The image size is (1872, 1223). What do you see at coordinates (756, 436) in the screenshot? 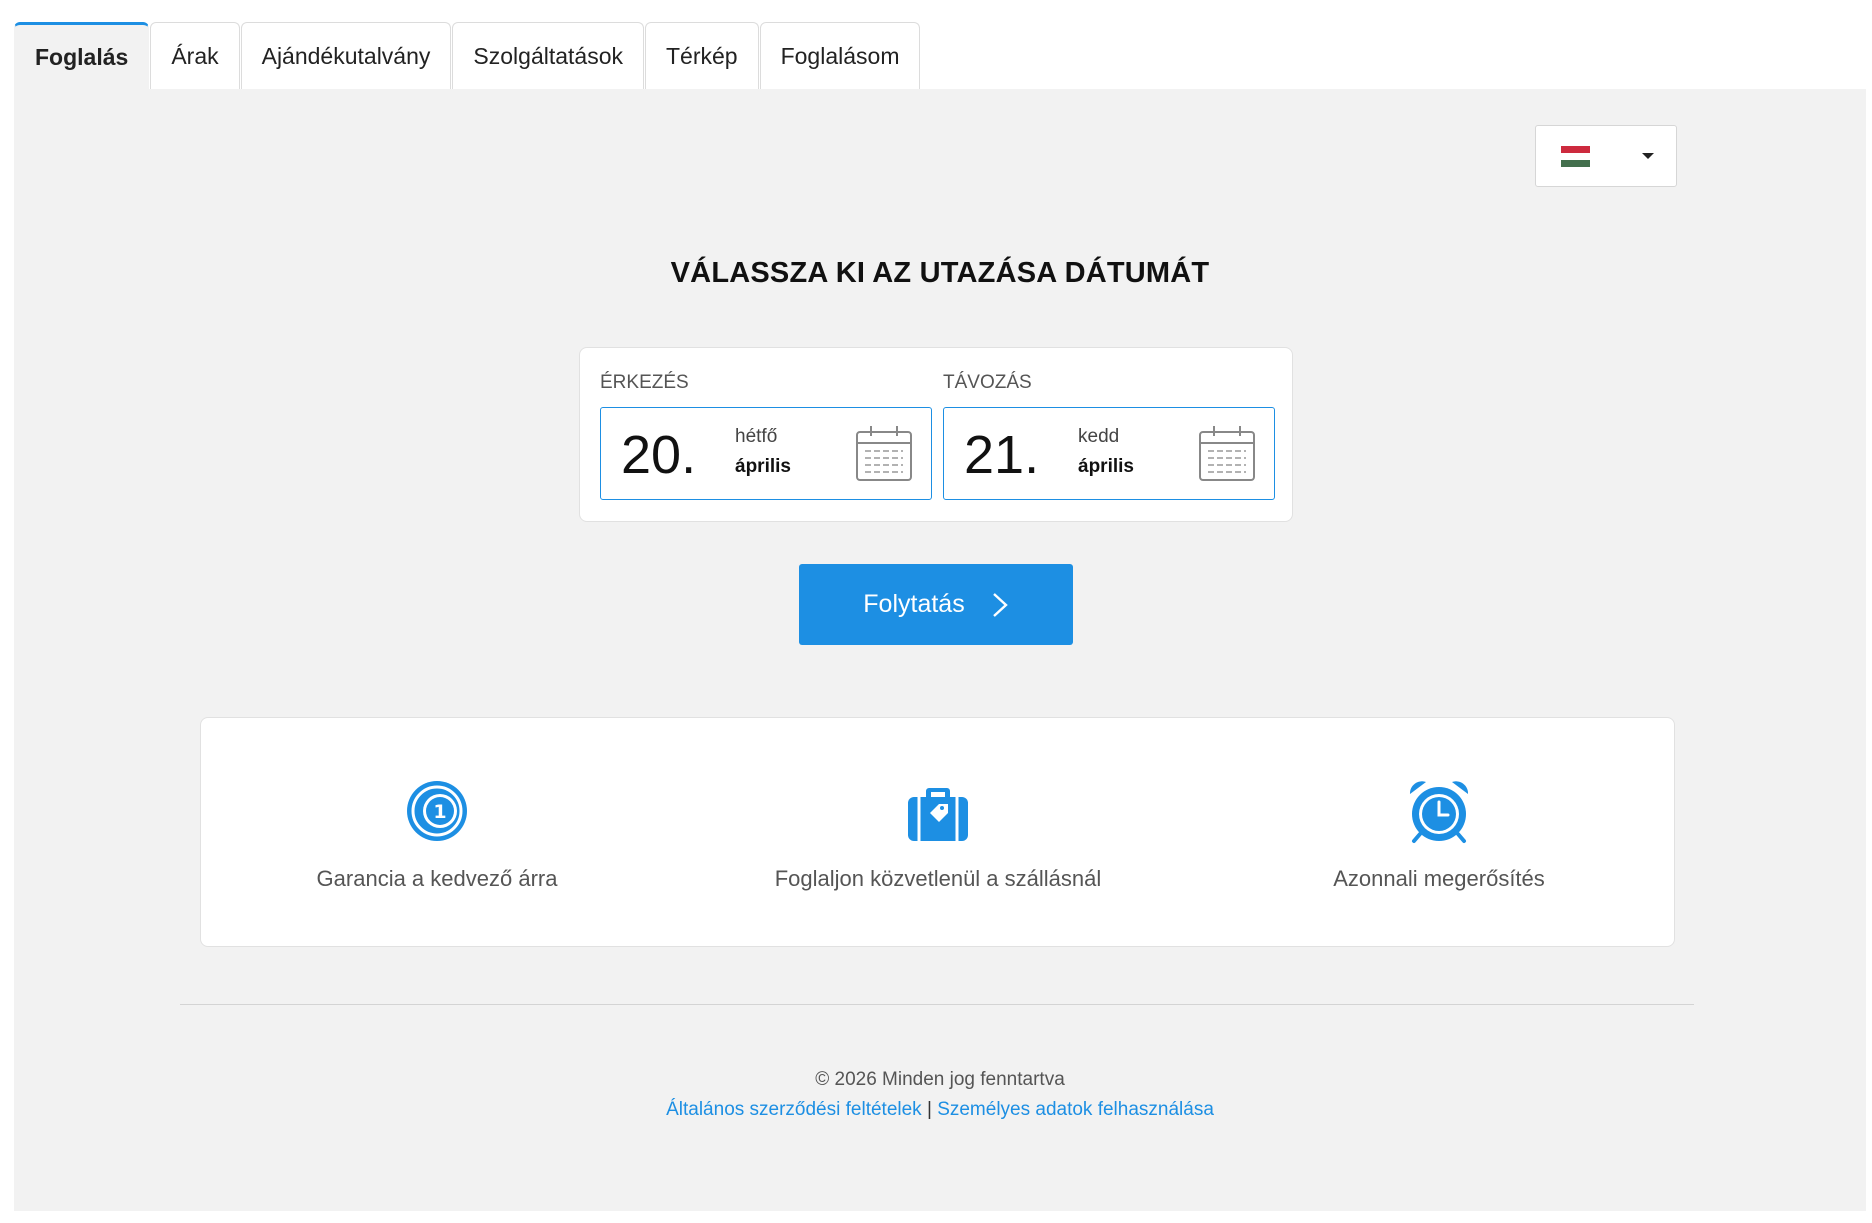
I see `arrival-weekday: hétfő` at bounding box center [756, 436].